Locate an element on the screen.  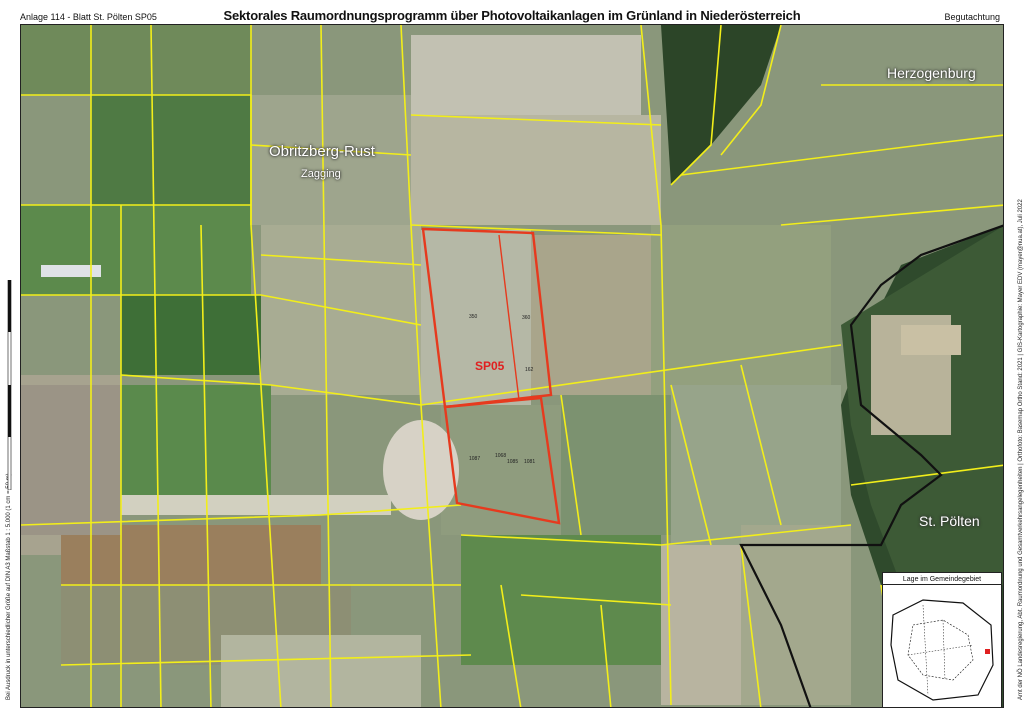
parcel-number: 1085 is located at coordinates (513, 462).